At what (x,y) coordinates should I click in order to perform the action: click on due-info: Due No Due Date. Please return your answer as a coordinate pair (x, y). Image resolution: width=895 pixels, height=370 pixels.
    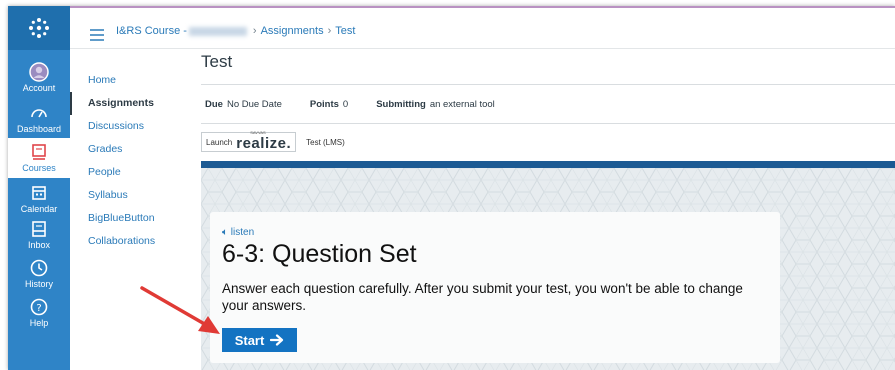
    Looking at the image, I should click on (243, 104).